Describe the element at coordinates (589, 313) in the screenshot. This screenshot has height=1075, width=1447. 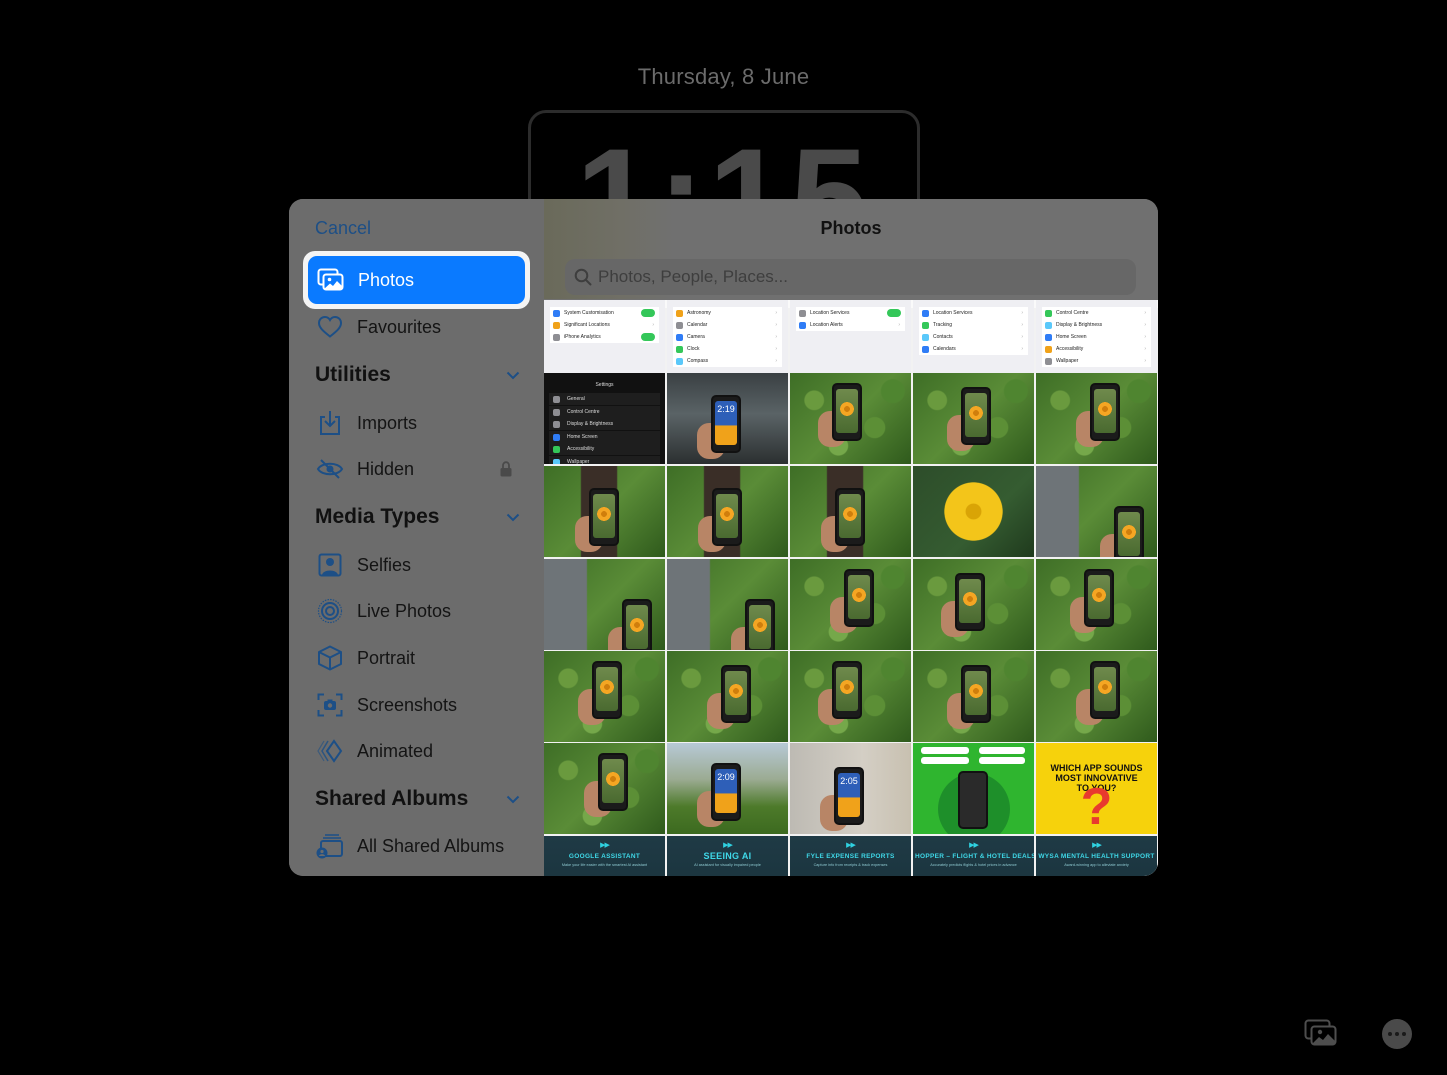
I see `settings-row-label: System Customisation` at that location.